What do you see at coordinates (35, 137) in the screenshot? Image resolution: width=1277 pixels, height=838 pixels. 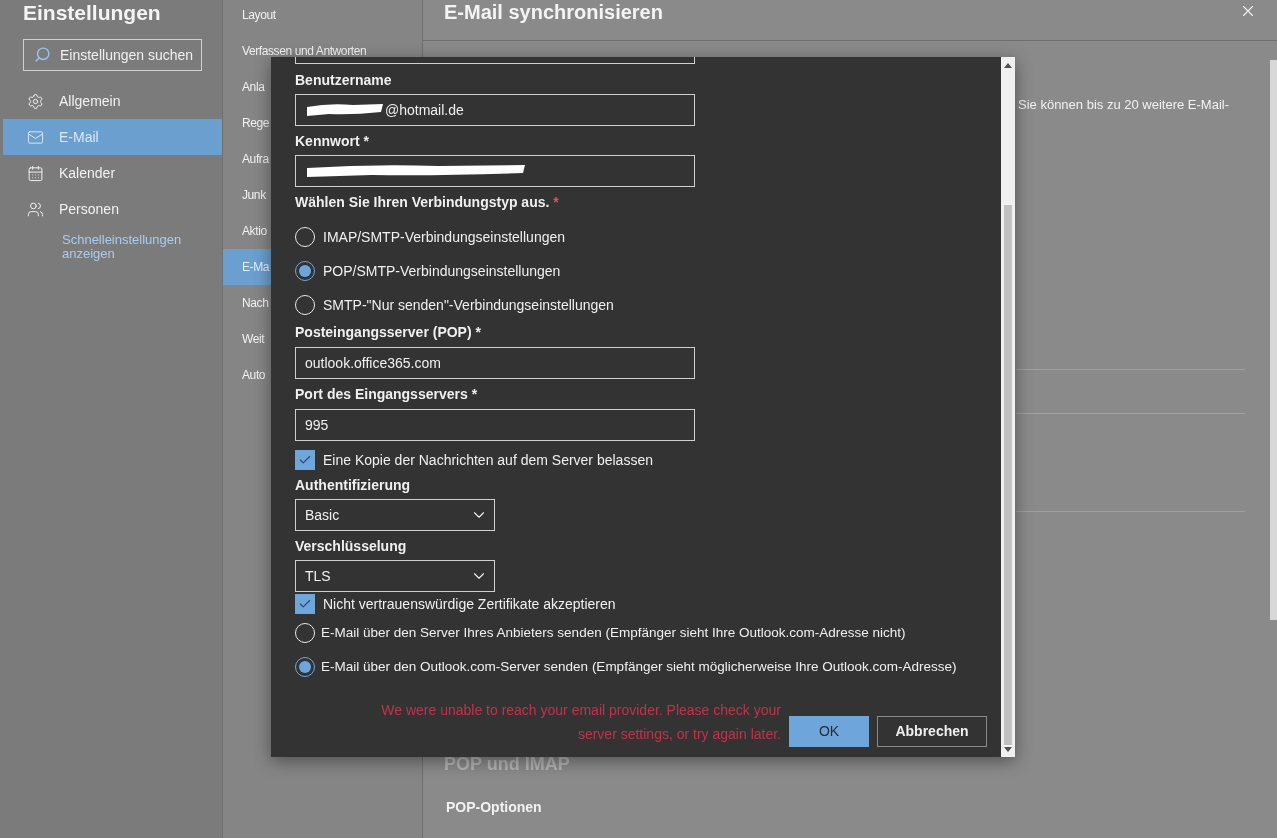 I see `mail-icon` at bounding box center [35, 137].